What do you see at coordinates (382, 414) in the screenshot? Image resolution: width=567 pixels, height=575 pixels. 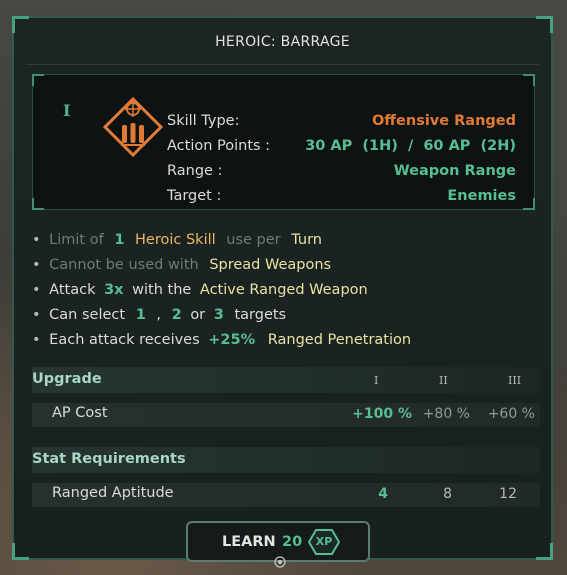 I see `ap-cost-level-1: +100 %` at bounding box center [382, 414].